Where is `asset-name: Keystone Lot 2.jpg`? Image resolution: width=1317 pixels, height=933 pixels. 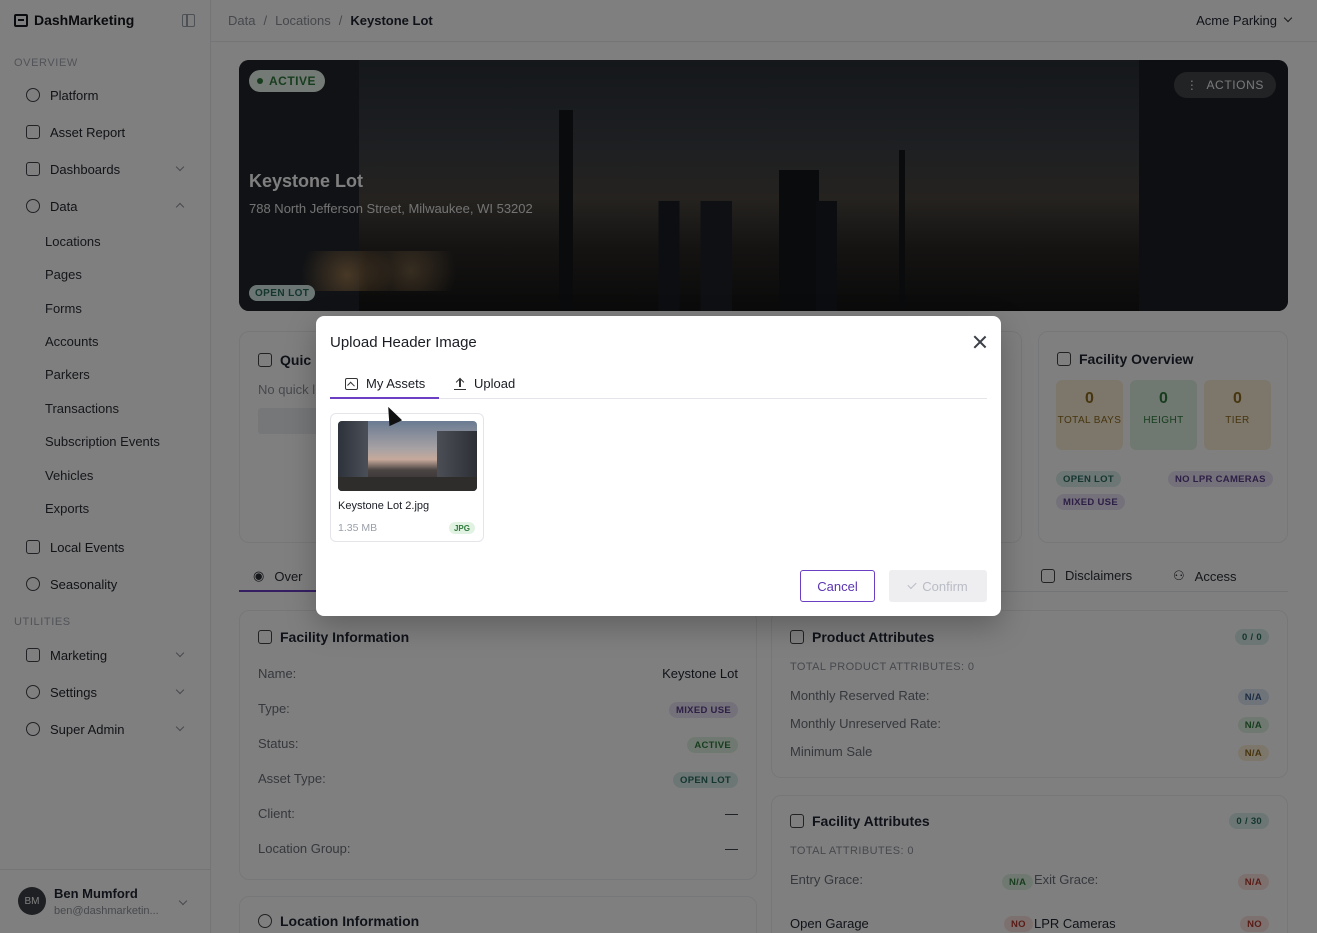
asset-name: Keystone Lot 2.jpg is located at coordinates (384, 506).